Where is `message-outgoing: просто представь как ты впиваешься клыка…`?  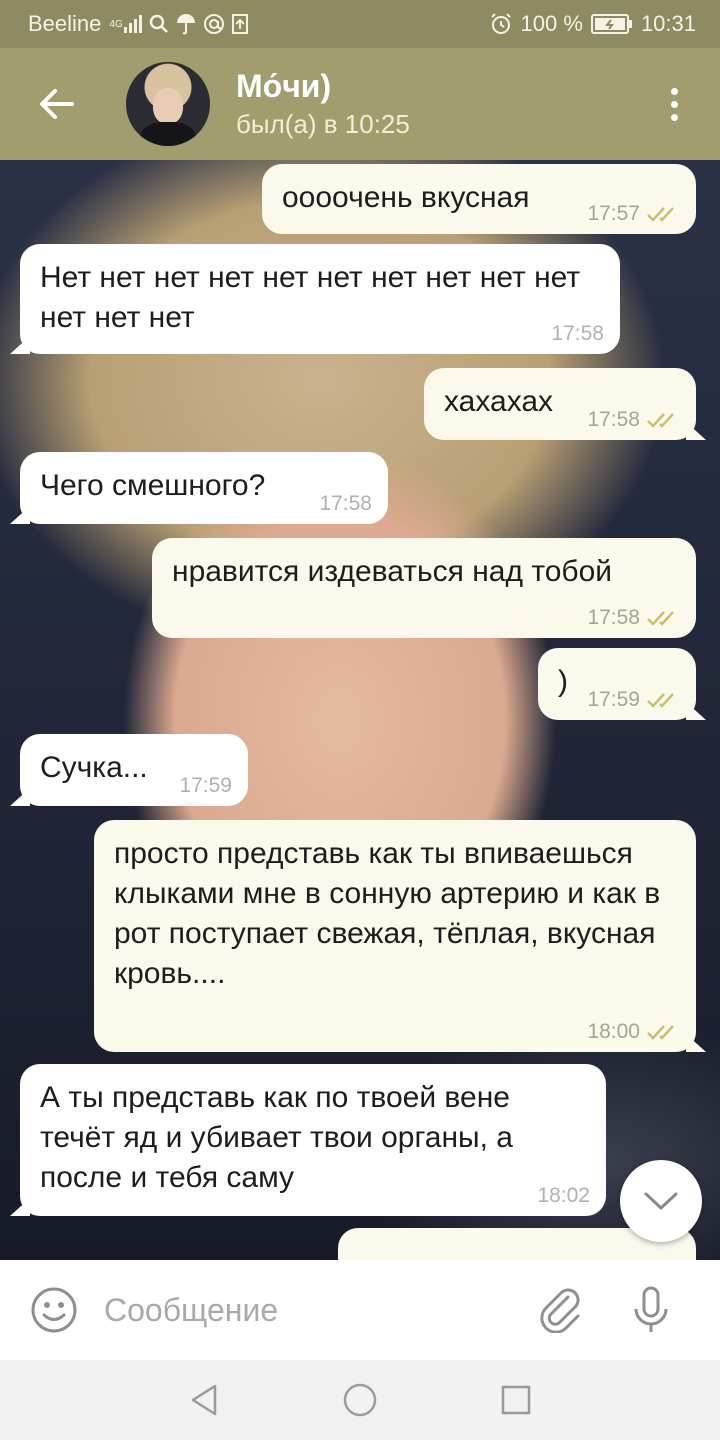 message-outgoing: просто представь как ты впиваешься клыка… is located at coordinates (400, 936).